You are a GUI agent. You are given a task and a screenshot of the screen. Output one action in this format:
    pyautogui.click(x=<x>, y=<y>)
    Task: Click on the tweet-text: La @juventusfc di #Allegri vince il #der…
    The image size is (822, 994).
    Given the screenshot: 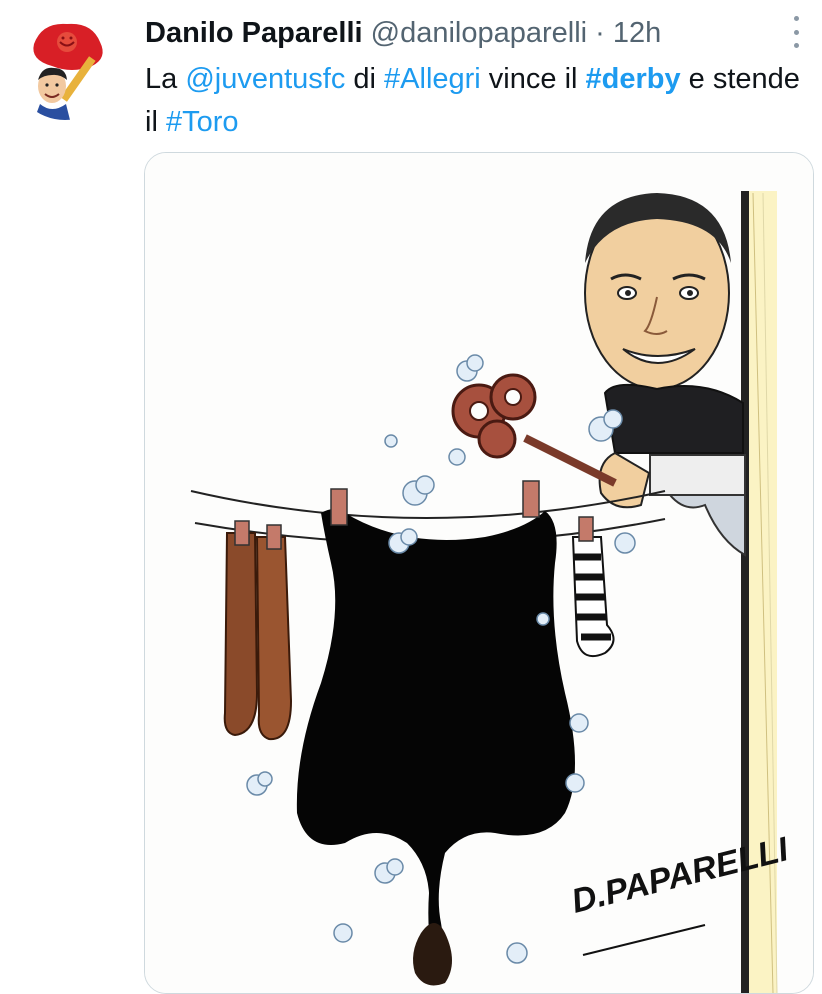 What is the action you would take?
    pyautogui.click(x=475, y=101)
    